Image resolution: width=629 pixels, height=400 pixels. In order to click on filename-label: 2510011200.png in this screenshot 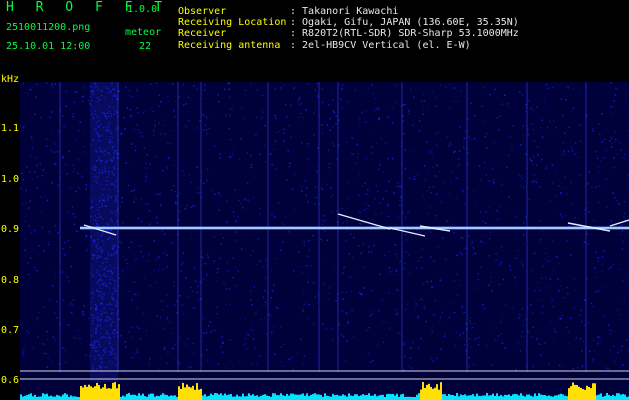, I will do `click(48, 27)`.